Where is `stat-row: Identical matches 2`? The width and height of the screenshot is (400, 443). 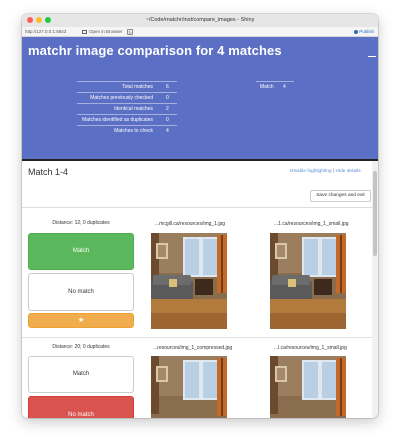
stat-row: Identical matches 2 is located at coordinates (127, 108).